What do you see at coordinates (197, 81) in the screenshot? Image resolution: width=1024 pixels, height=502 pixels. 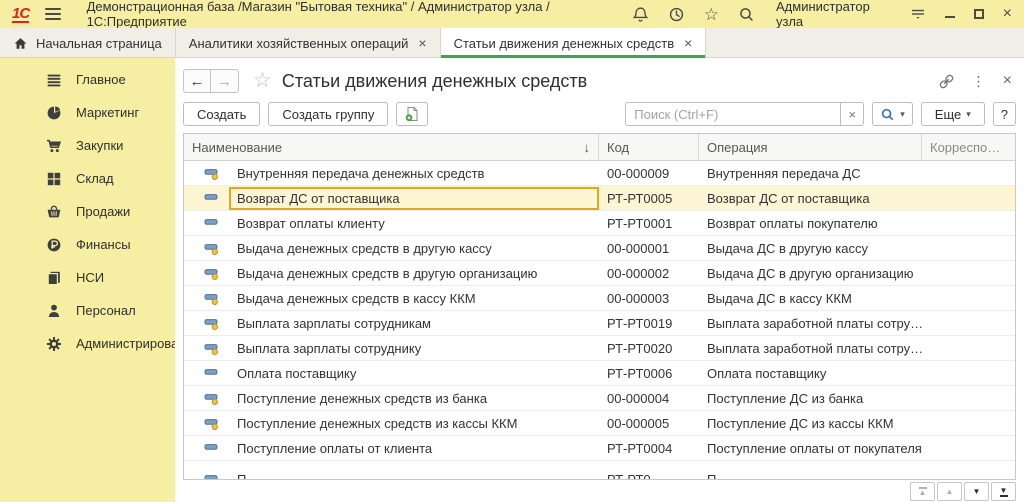 I see `back-button: ←` at bounding box center [197, 81].